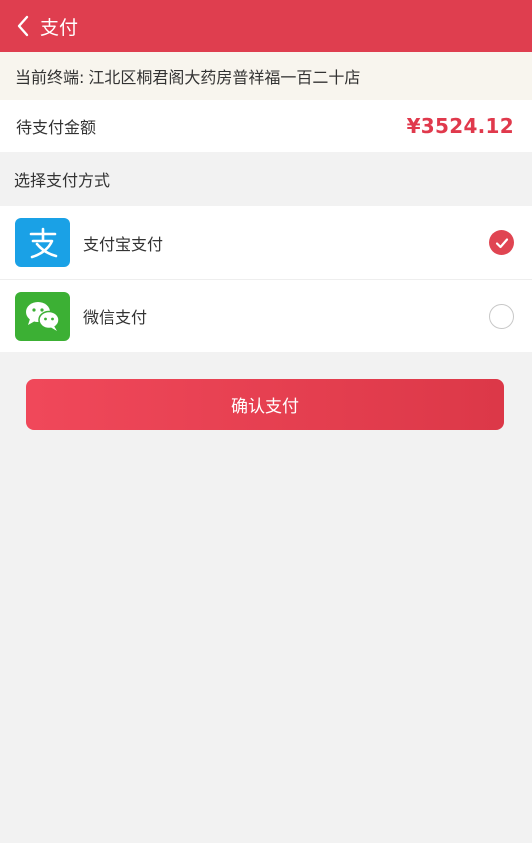 This screenshot has height=843, width=532. What do you see at coordinates (501, 242) in the screenshot?
I see `radio-checked-icon` at bounding box center [501, 242].